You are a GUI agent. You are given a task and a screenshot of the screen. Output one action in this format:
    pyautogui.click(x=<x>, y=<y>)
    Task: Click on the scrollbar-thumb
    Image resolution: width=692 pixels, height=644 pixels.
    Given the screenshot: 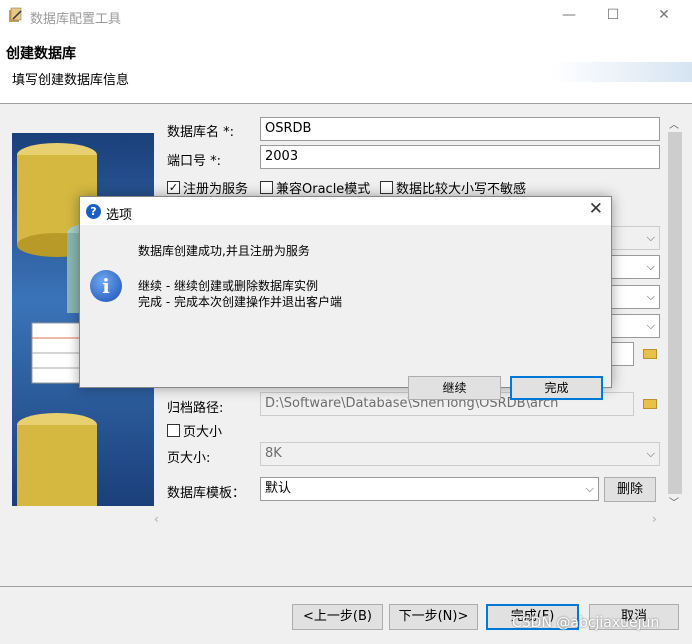 What is the action you would take?
    pyautogui.click(x=675, y=313)
    